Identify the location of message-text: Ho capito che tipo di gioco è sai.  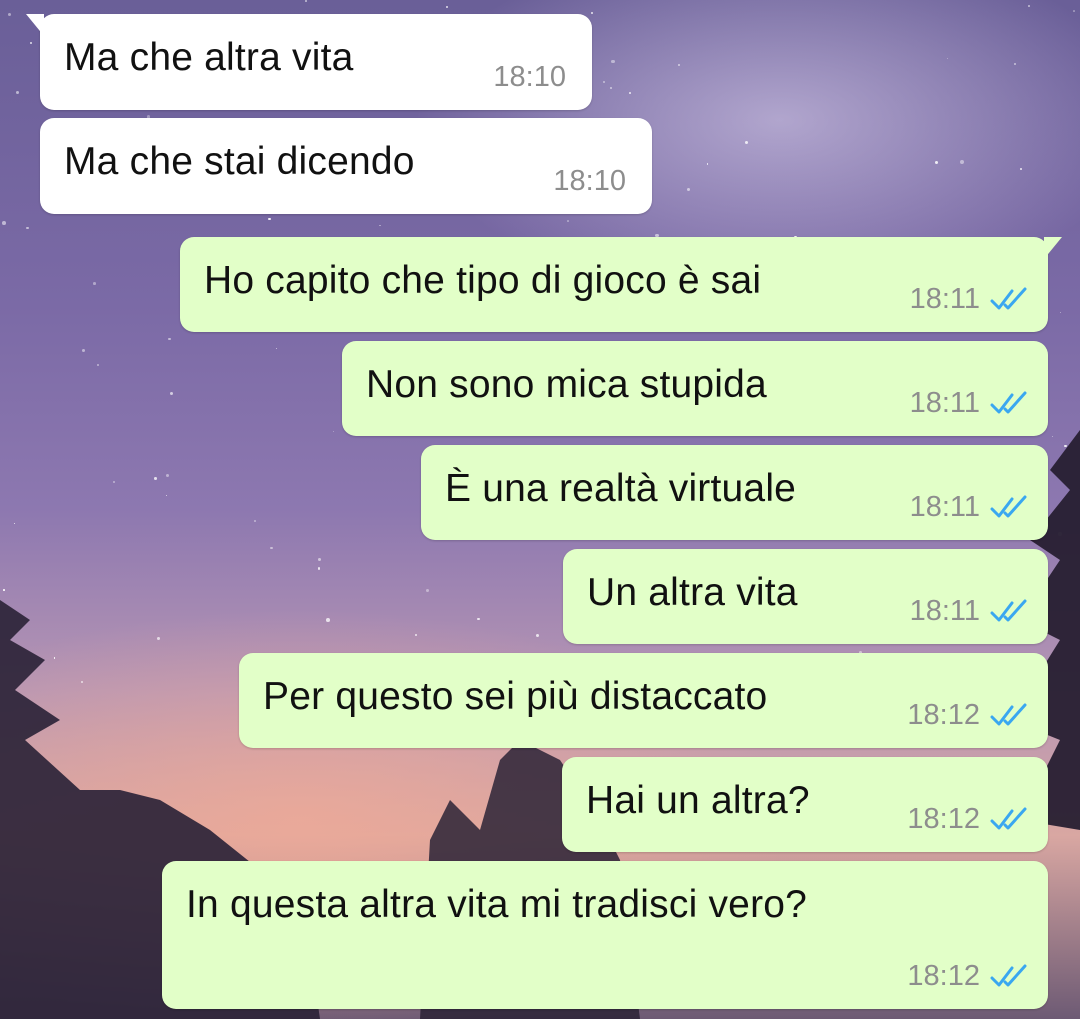
(483, 280).